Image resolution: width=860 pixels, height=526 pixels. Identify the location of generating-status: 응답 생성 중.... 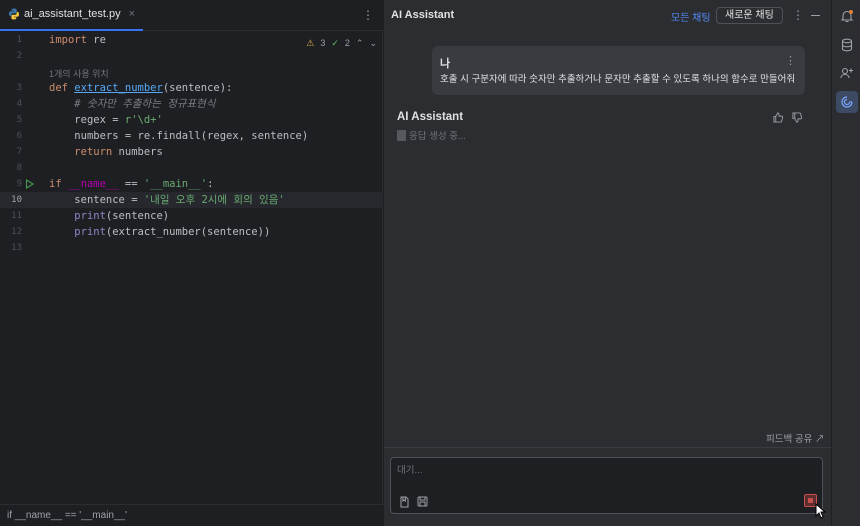
(431, 135).